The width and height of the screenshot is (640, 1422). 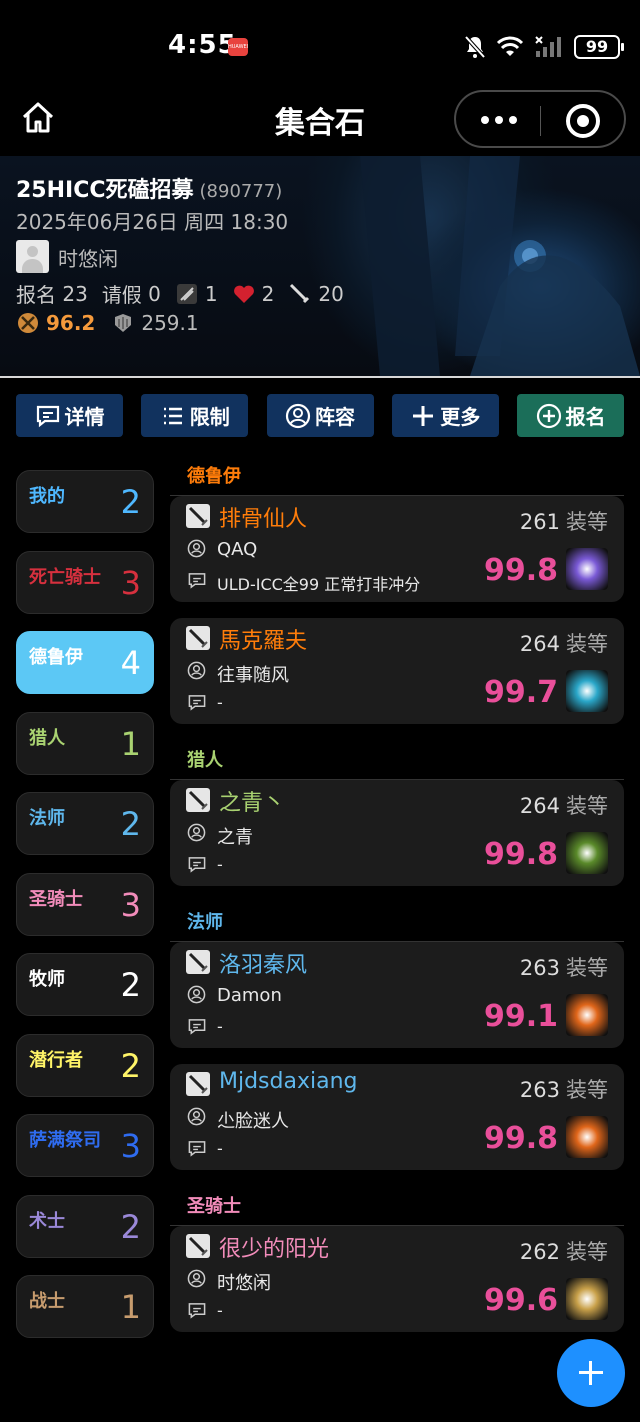 I want to click on armor-icon, so click(x=123, y=323).